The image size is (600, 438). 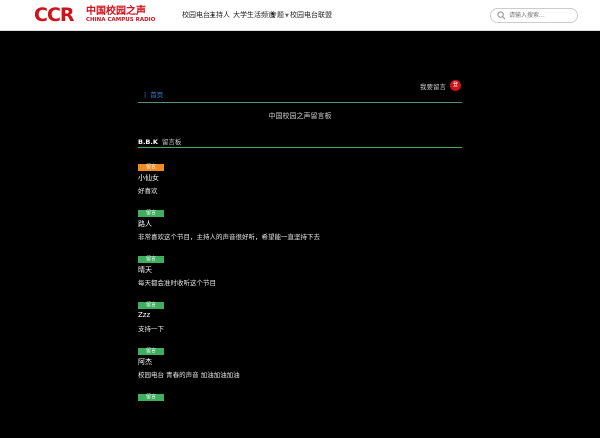 What do you see at coordinates (54, 15) in the screenshot?
I see `logo-brand: CCR` at bounding box center [54, 15].